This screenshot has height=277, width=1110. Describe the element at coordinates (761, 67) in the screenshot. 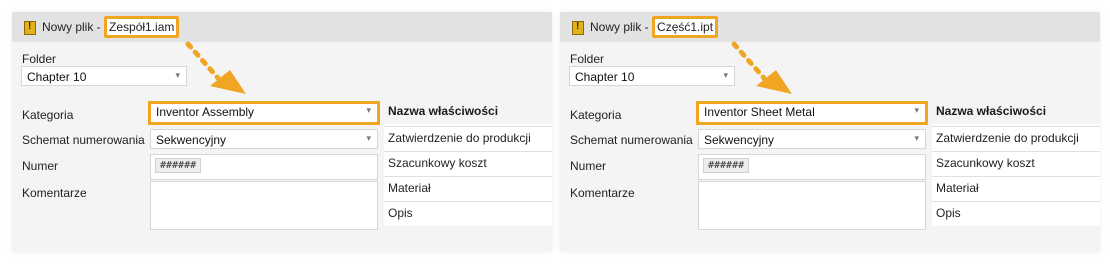

I see `annotation-arrow-right` at that location.